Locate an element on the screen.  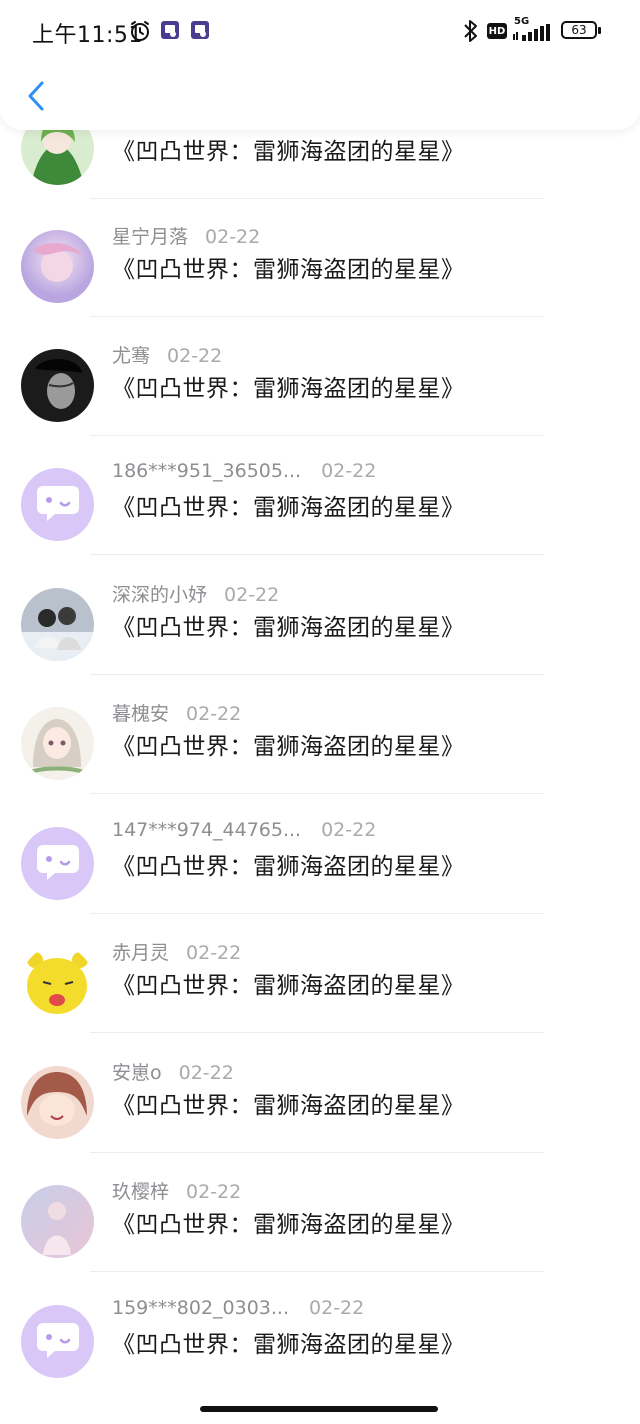
home-indicator is located at coordinates (319, 1409).